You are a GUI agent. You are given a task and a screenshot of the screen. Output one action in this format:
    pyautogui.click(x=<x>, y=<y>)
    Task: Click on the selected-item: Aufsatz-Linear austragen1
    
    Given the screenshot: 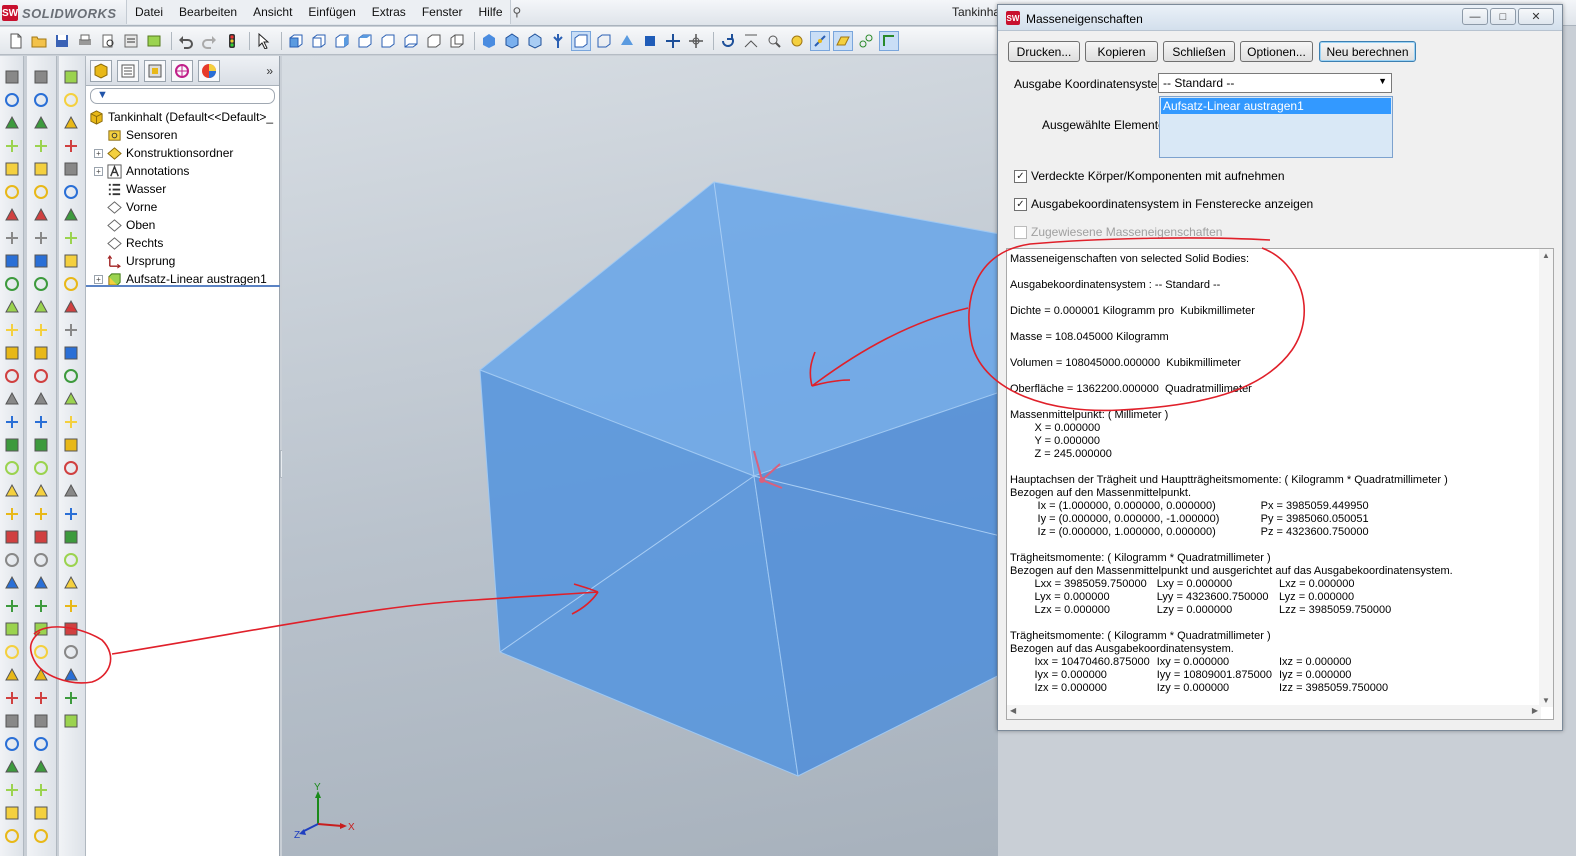 What is the action you would take?
    pyautogui.click(x=1276, y=106)
    